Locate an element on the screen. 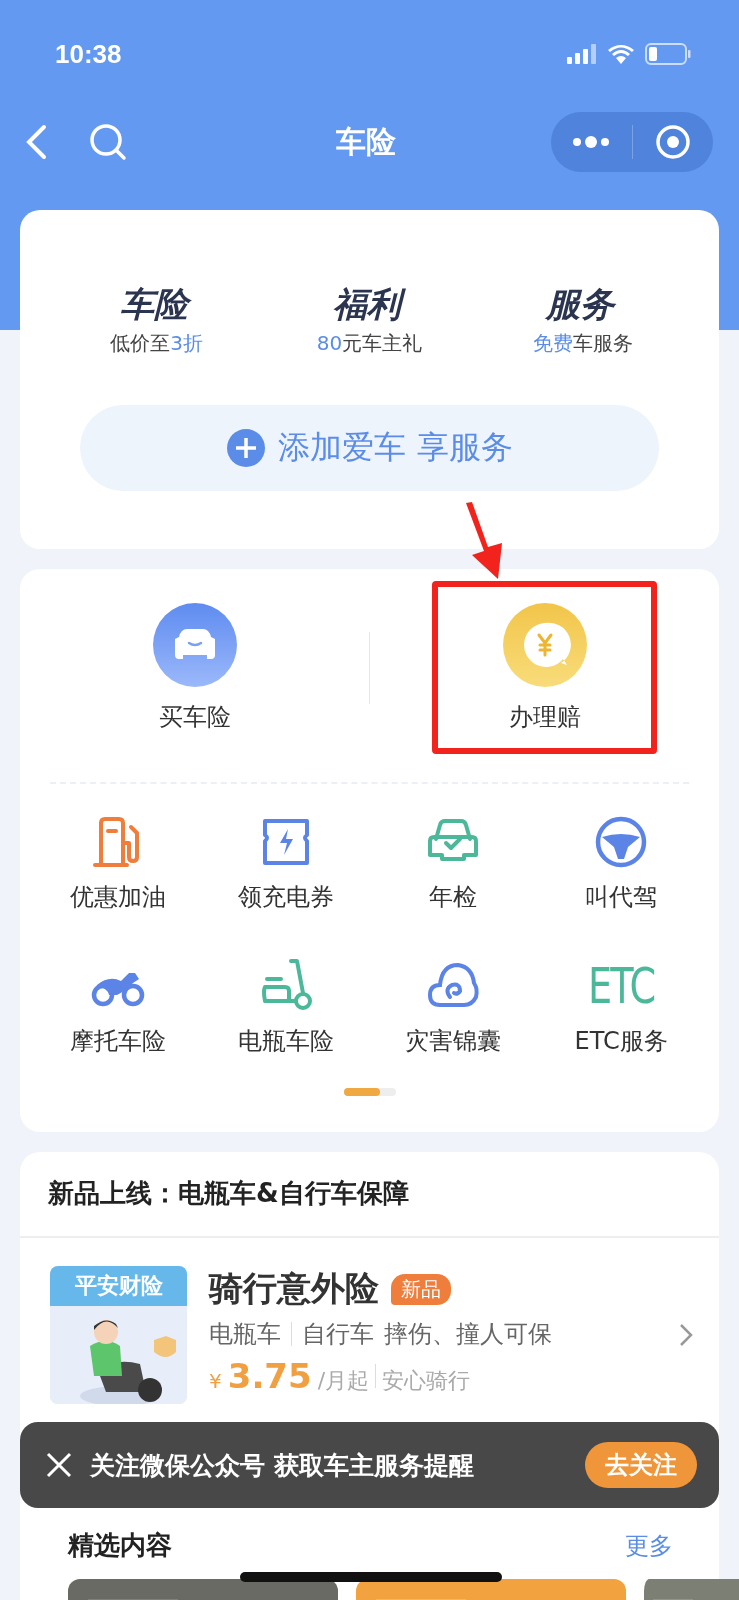 The height and width of the screenshot is (1600, 739). promo-subtitle: 低价至3折 is located at coordinates (156, 344).